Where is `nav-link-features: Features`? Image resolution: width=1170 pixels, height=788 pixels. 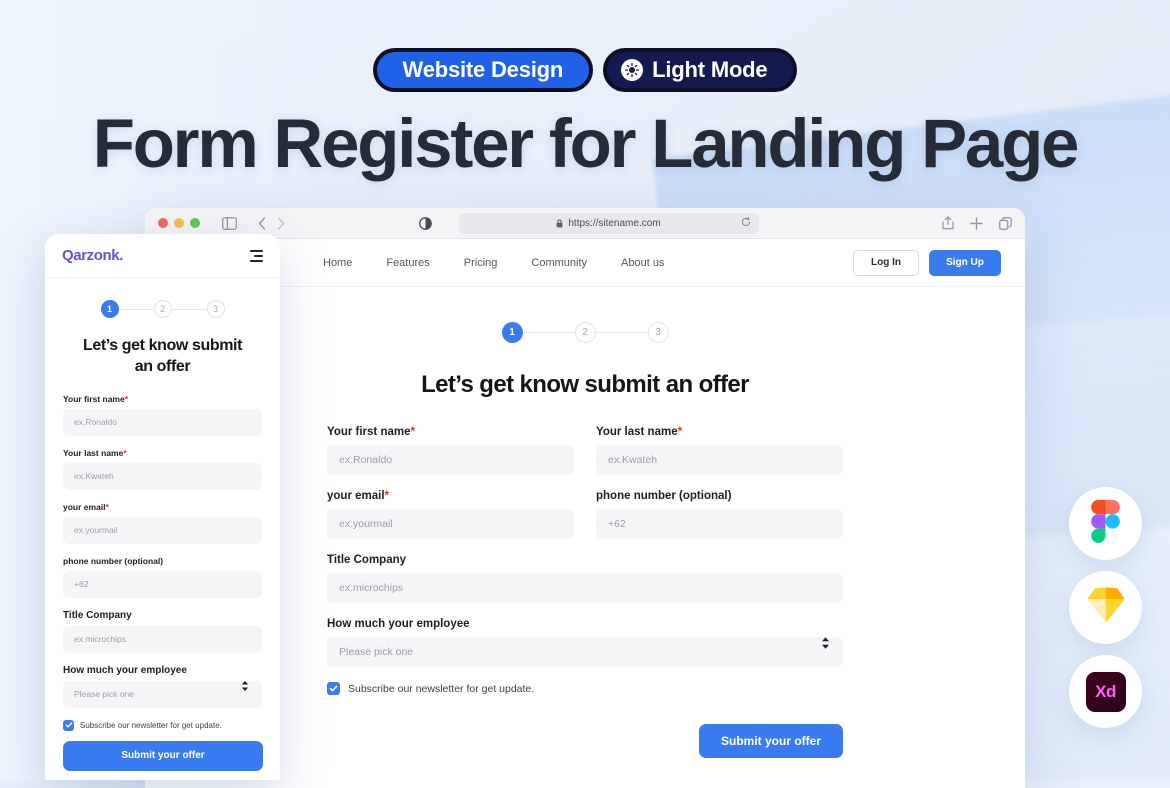 nav-link-features: Features is located at coordinates (407, 263).